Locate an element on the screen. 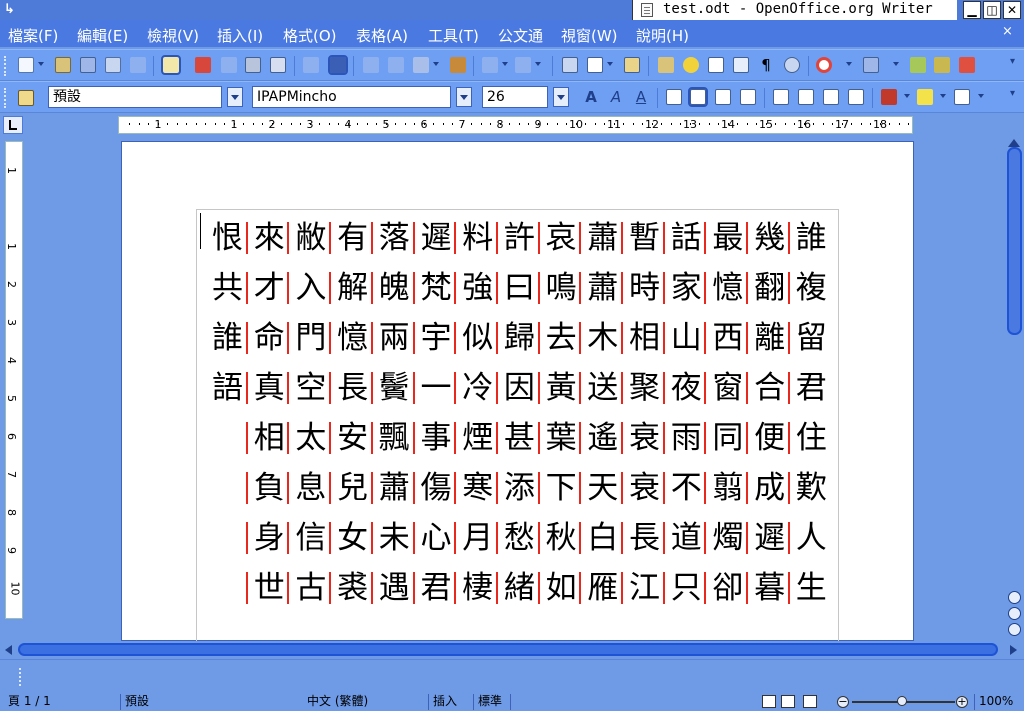 Image resolution: width=1024 pixels, height=711 pixels. character: 雁 is located at coordinates (602, 588).